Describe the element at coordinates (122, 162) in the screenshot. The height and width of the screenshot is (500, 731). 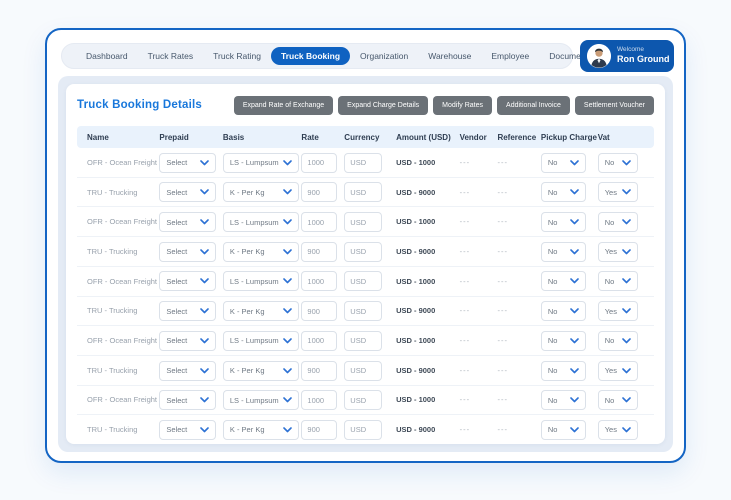
I see `charge-name: OFR - Ocean Freight` at that location.